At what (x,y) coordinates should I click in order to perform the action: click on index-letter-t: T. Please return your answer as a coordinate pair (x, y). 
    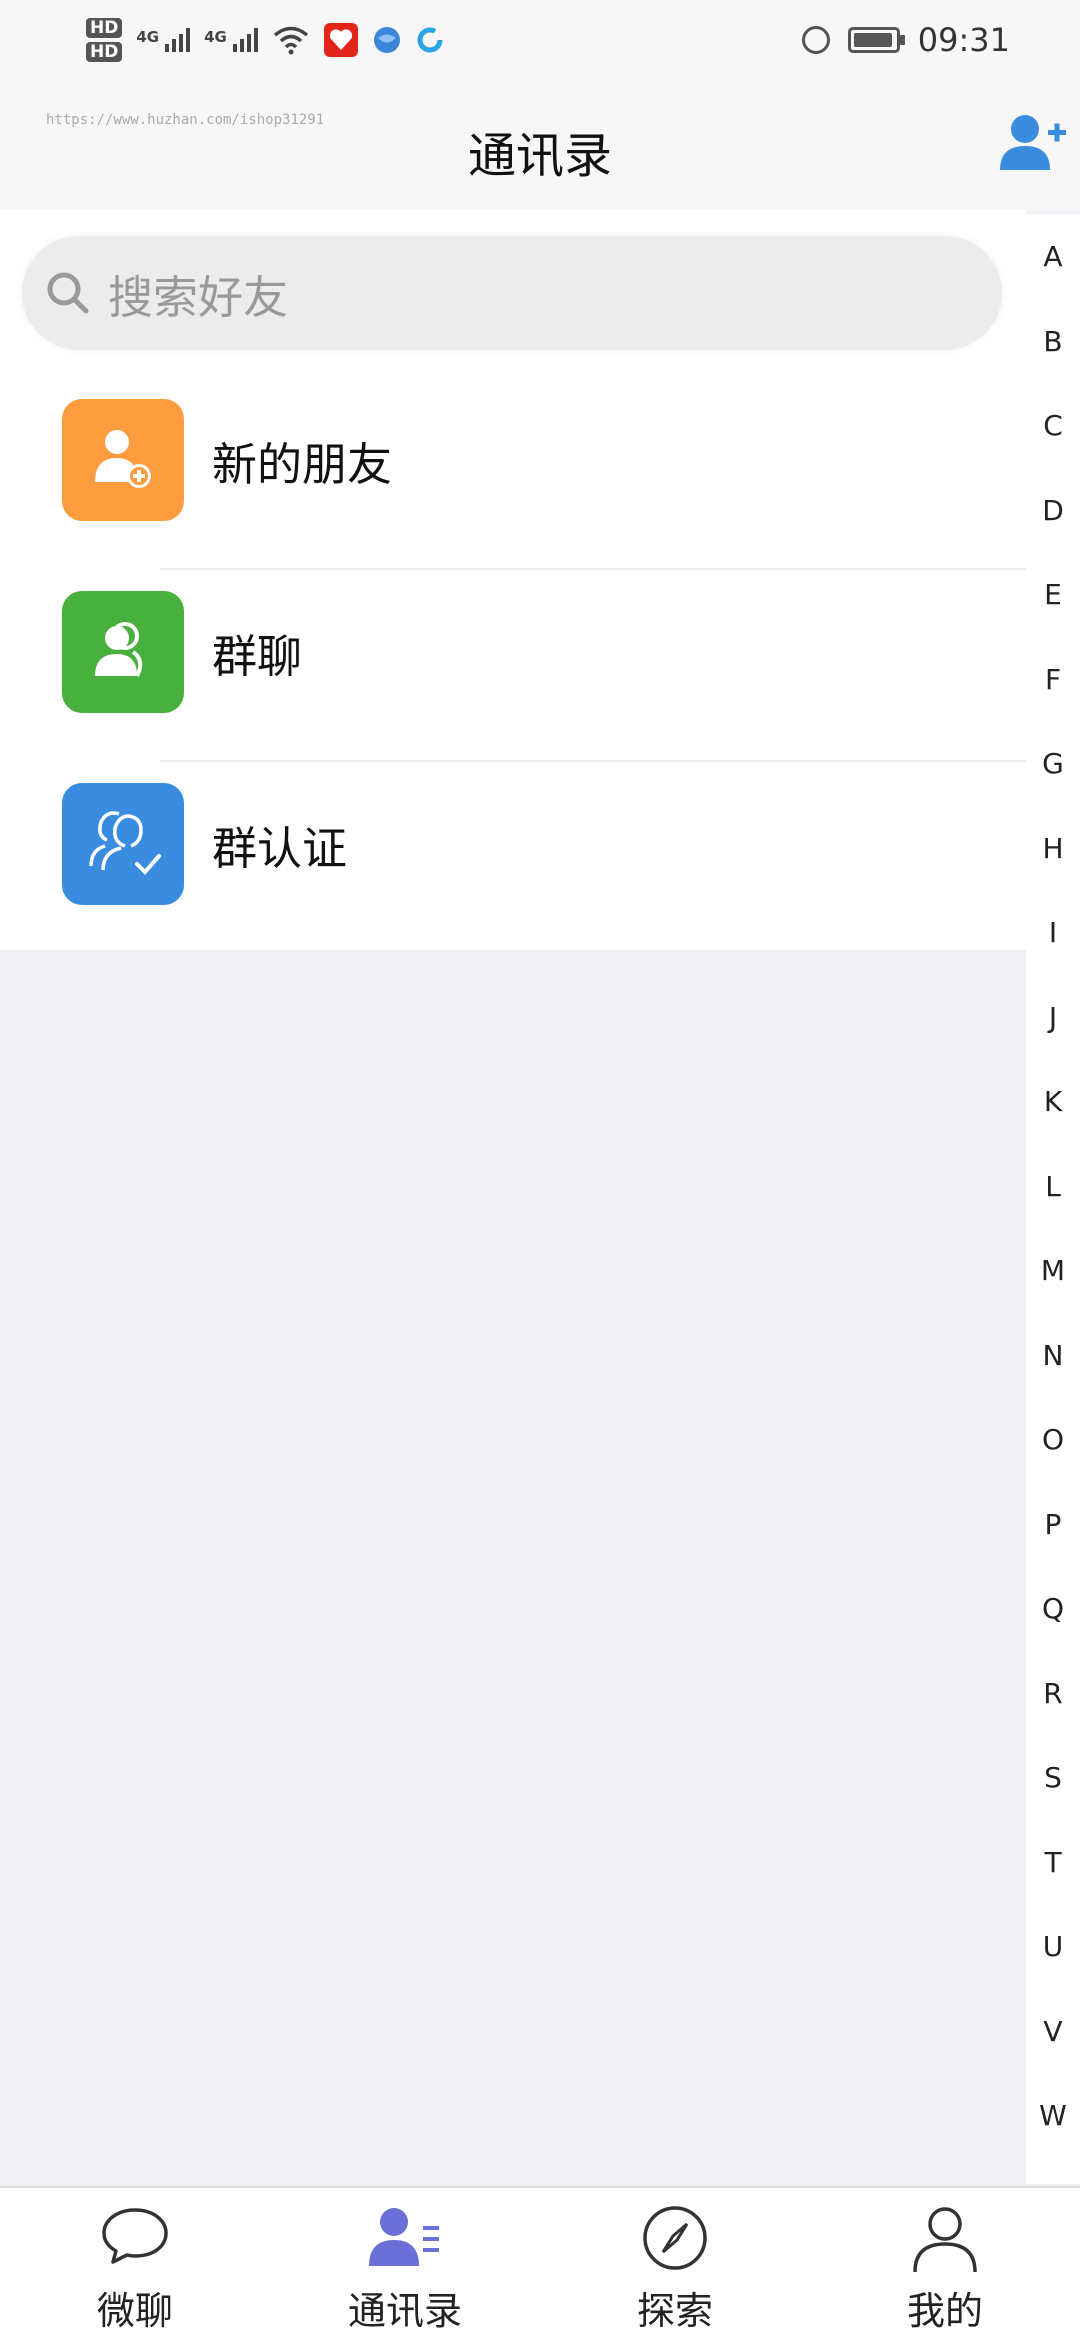
    Looking at the image, I should click on (1053, 1862).